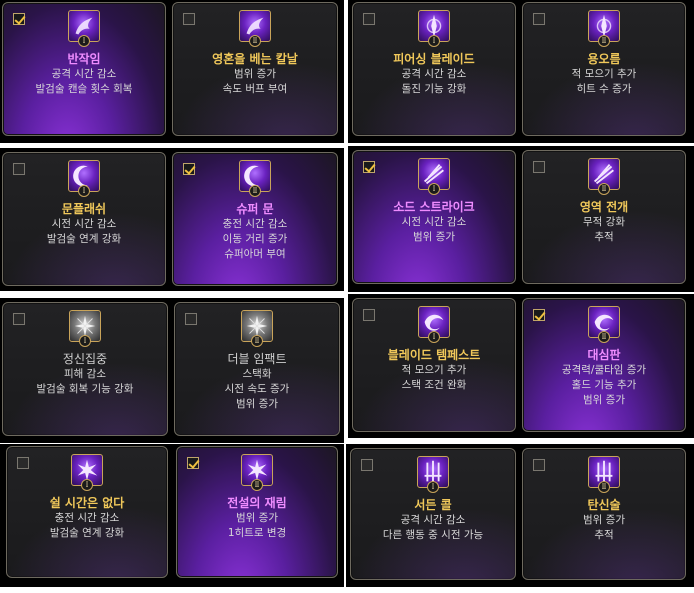 This screenshot has height=593, width=694. I want to click on skill-card: Ⅰ 블레이드 템페스트적 모으기 추가스택 조건 완화, so click(434, 365).